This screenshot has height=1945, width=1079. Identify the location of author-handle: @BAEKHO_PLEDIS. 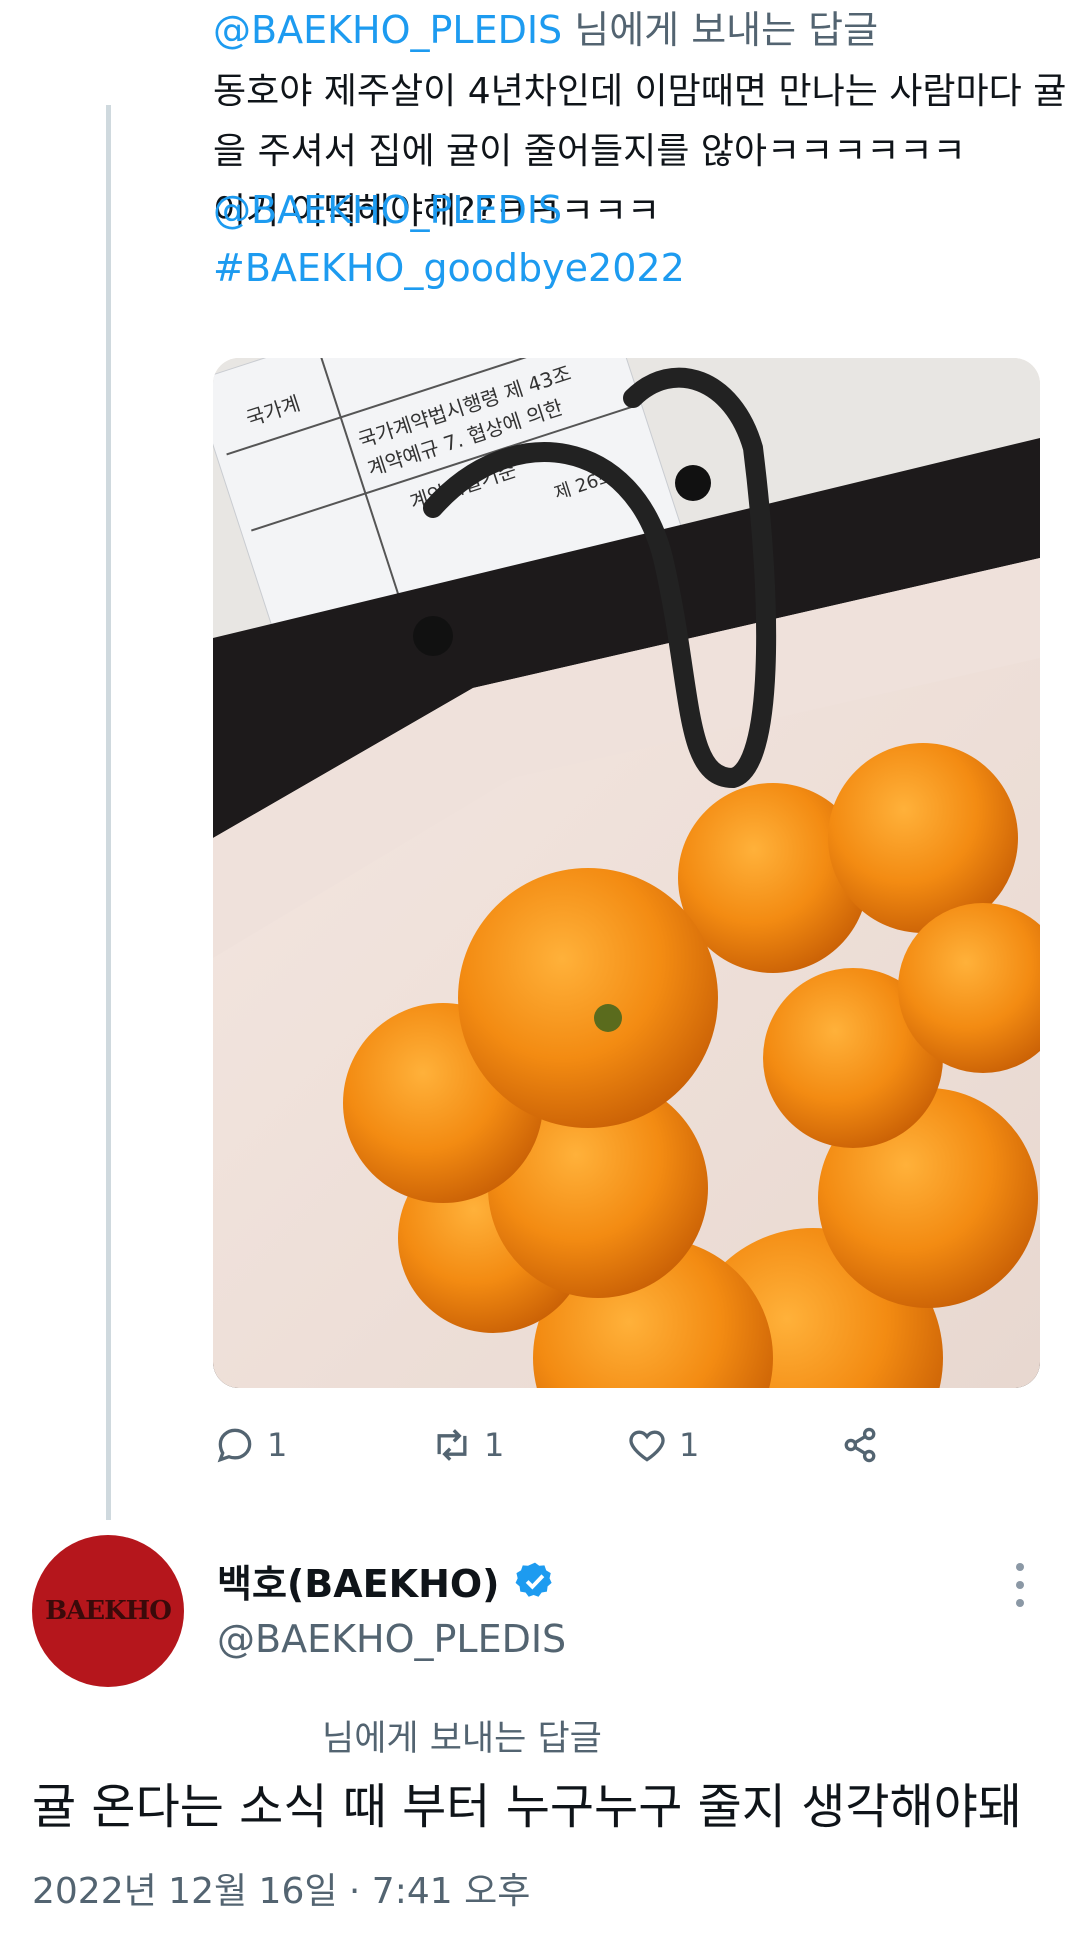
(391, 1639).